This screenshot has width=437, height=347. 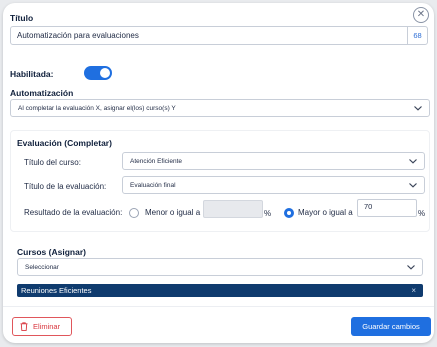 What do you see at coordinates (417, 290) in the screenshot?
I see `remove-tag-icon: ×` at bounding box center [417, 290].